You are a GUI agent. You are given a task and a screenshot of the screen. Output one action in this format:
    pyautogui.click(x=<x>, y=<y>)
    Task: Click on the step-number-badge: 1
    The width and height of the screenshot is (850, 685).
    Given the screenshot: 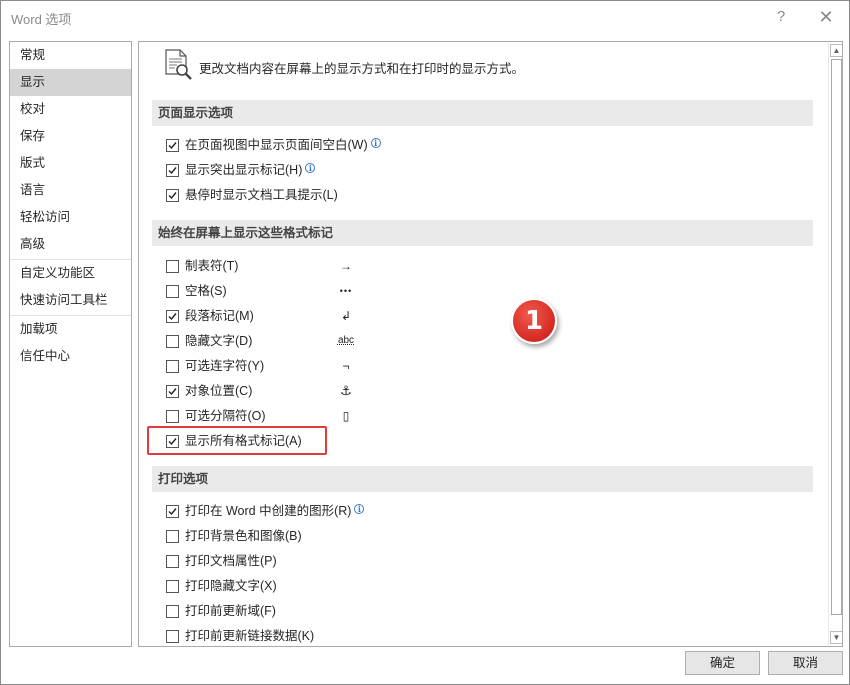 What is the action you would take?
    pyautogui.click(x=534, y=321)
    